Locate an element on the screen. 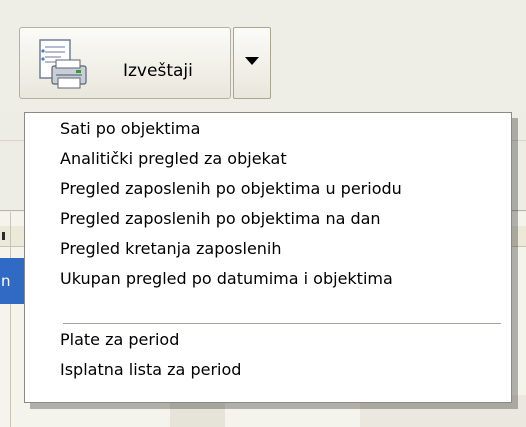  reports-dropdown-button is located at coordinates (252, 63).